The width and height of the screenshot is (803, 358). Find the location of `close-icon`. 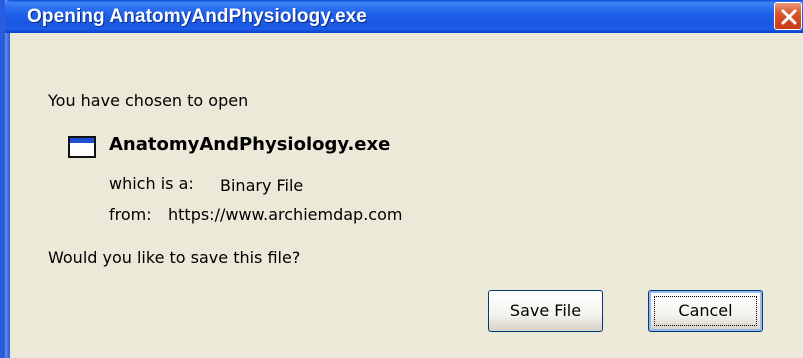

close-icon is located at coordinates (789, 17).